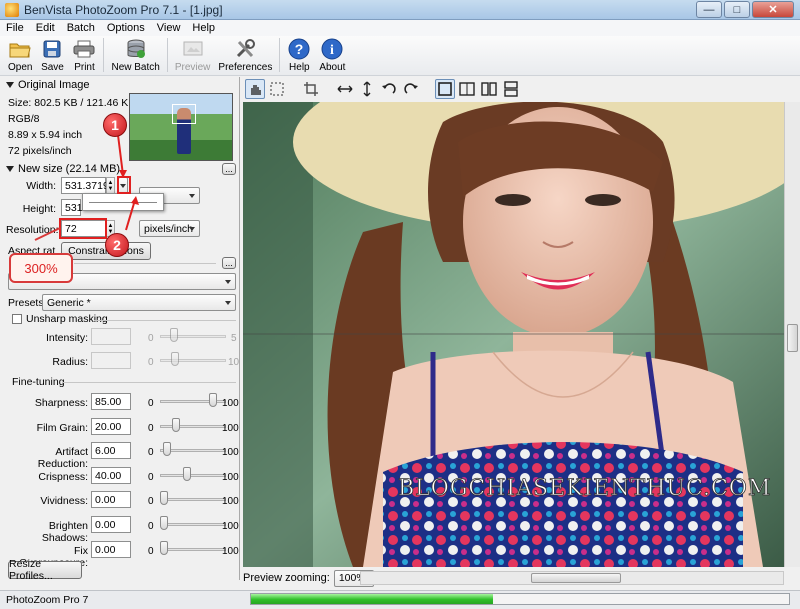 The image size is (800, 609). What do you see at coordinates (41, 268) in the screenshot?
I see `callout-300-percent: 300%` at bounding box center [41, 268].